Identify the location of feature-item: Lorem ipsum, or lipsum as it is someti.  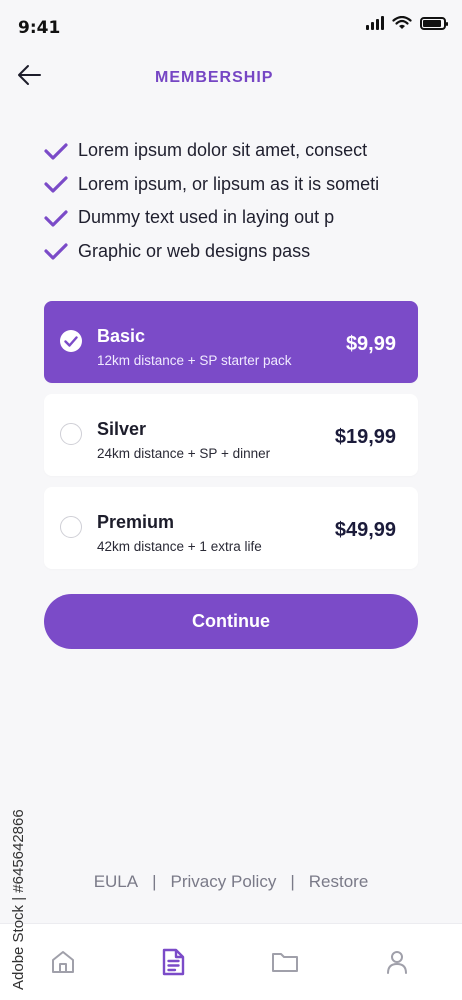
(230, 185).